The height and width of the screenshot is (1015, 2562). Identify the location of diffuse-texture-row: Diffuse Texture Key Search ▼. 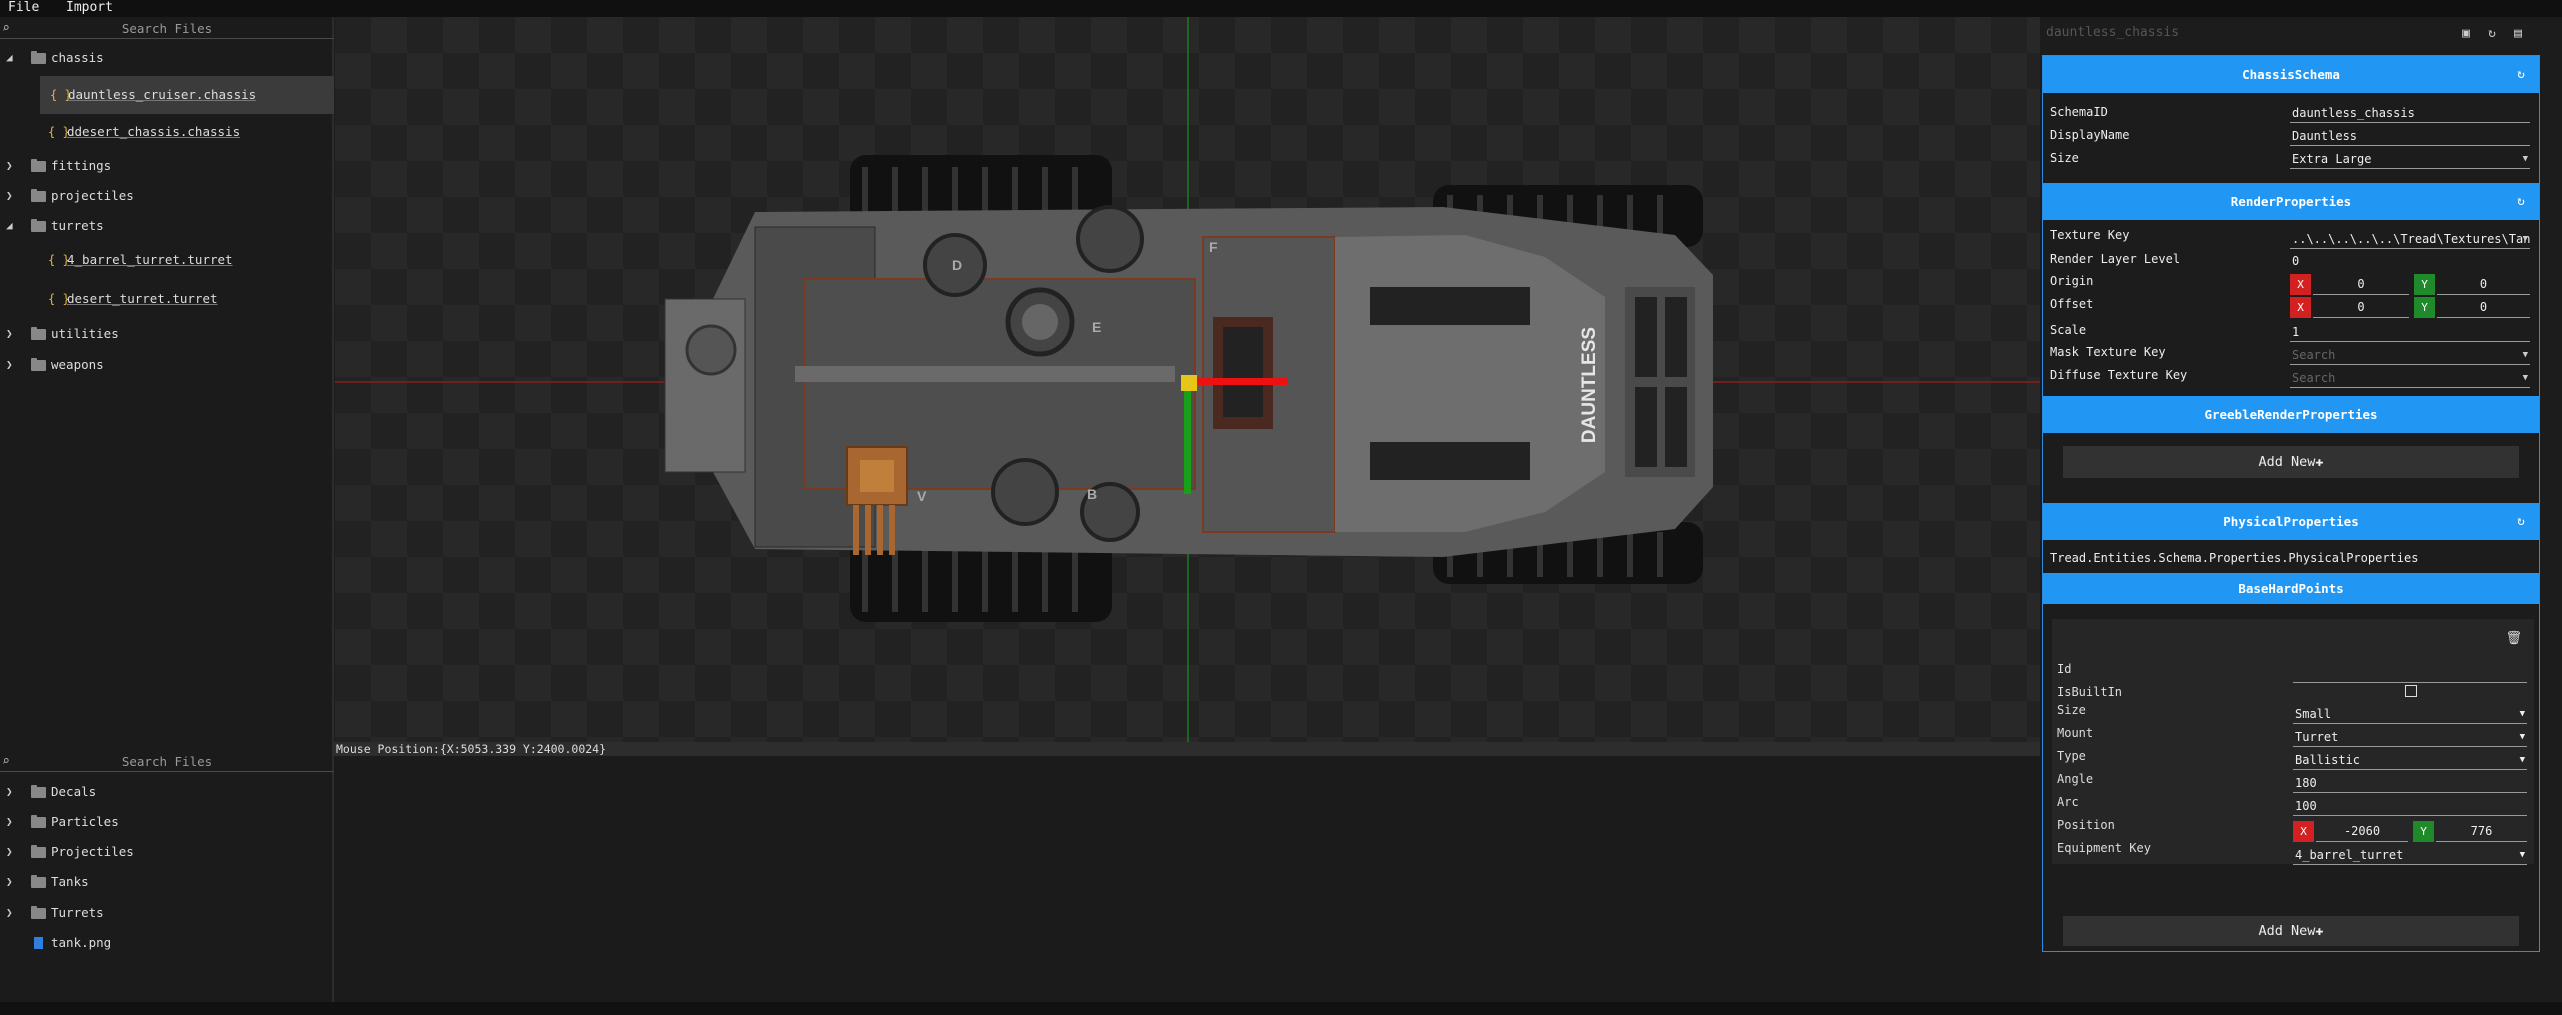
(2290, 378).